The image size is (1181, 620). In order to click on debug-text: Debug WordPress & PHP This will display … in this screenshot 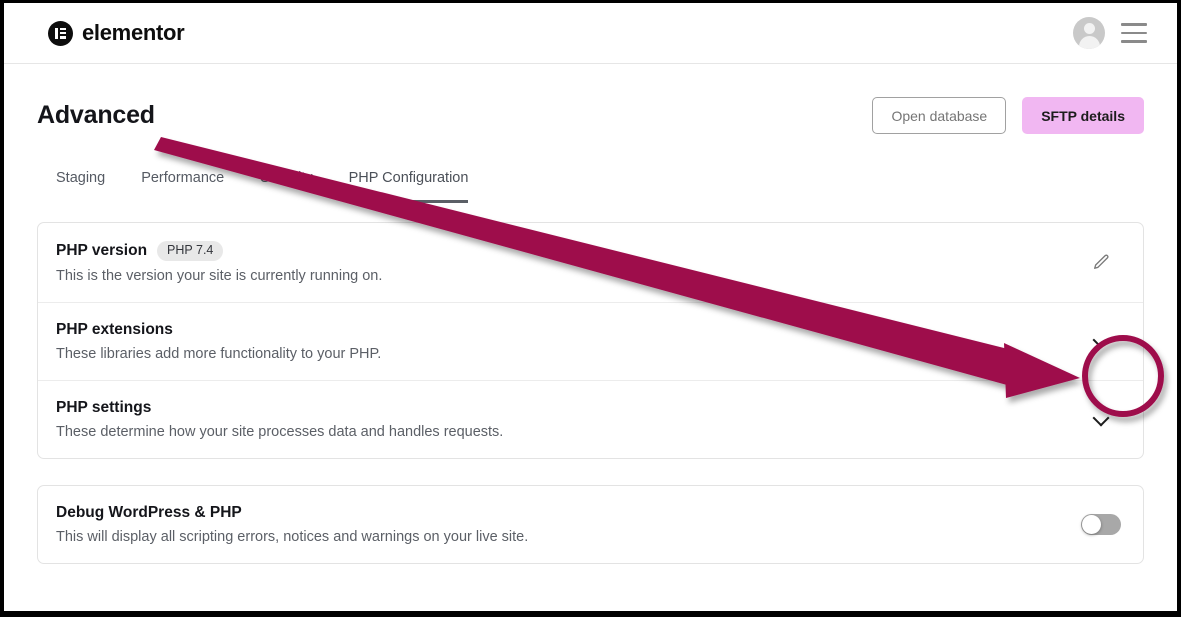, I will do `click(568, 524)`.